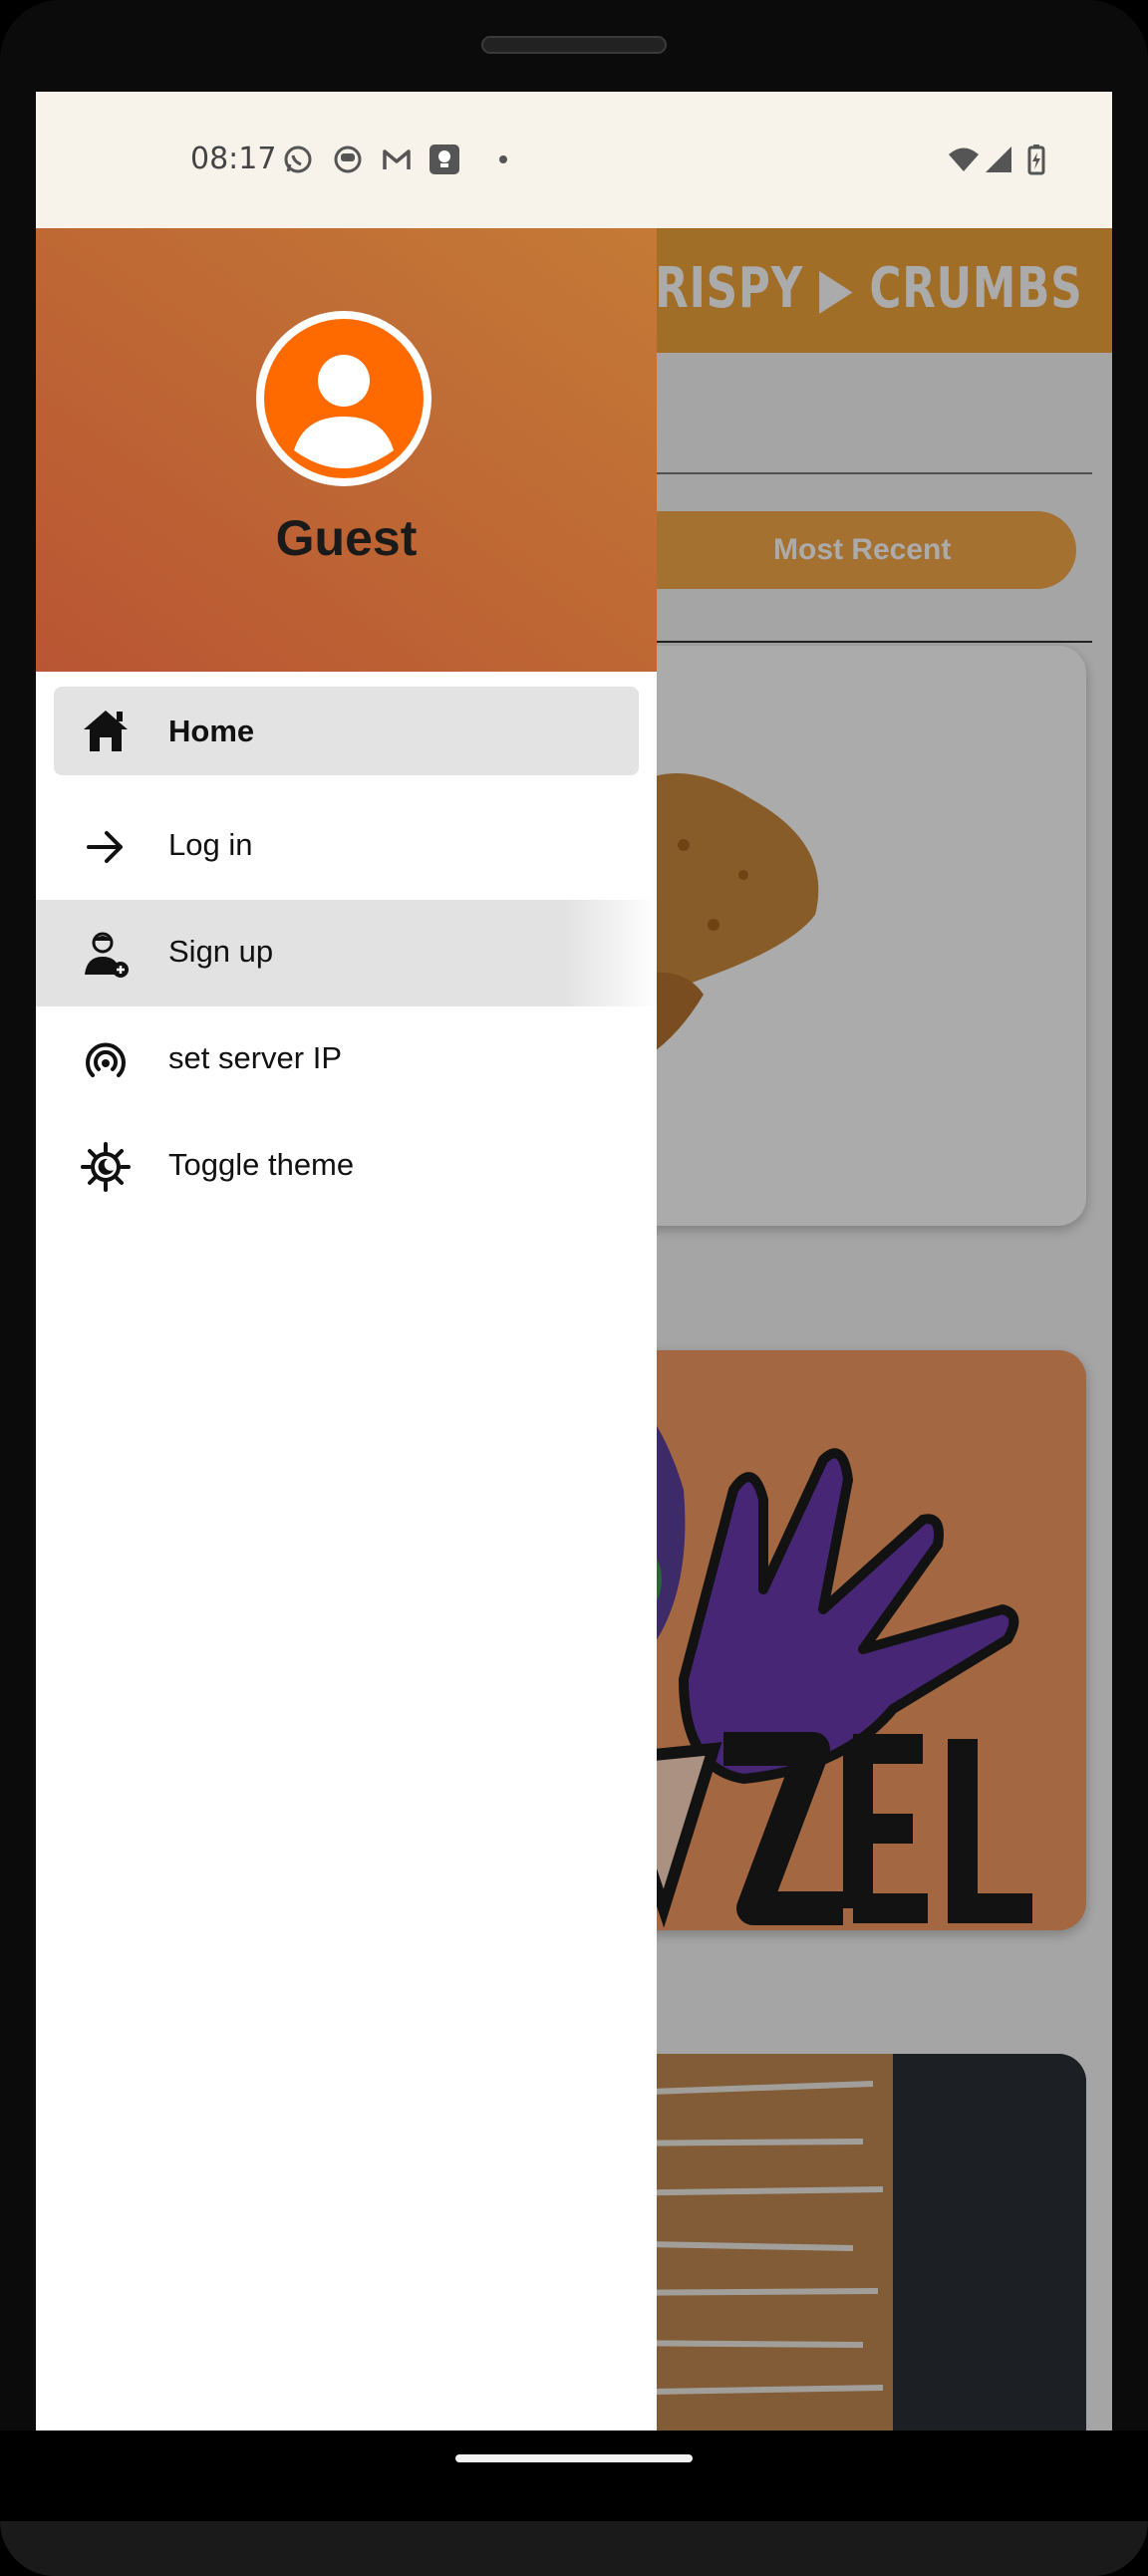 This screenshot has width=1148, height=2576. Describe the element at coordinates (106, 1167) in the screenshot. I see `theme-toggle-icon` at that location.